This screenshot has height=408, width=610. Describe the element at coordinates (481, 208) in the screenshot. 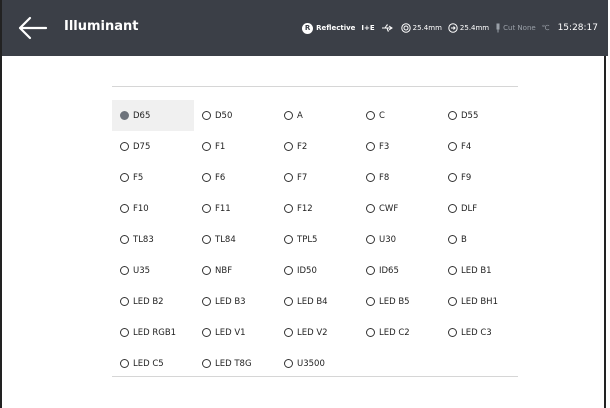

I see `illuminant-option: DLF` at that location.